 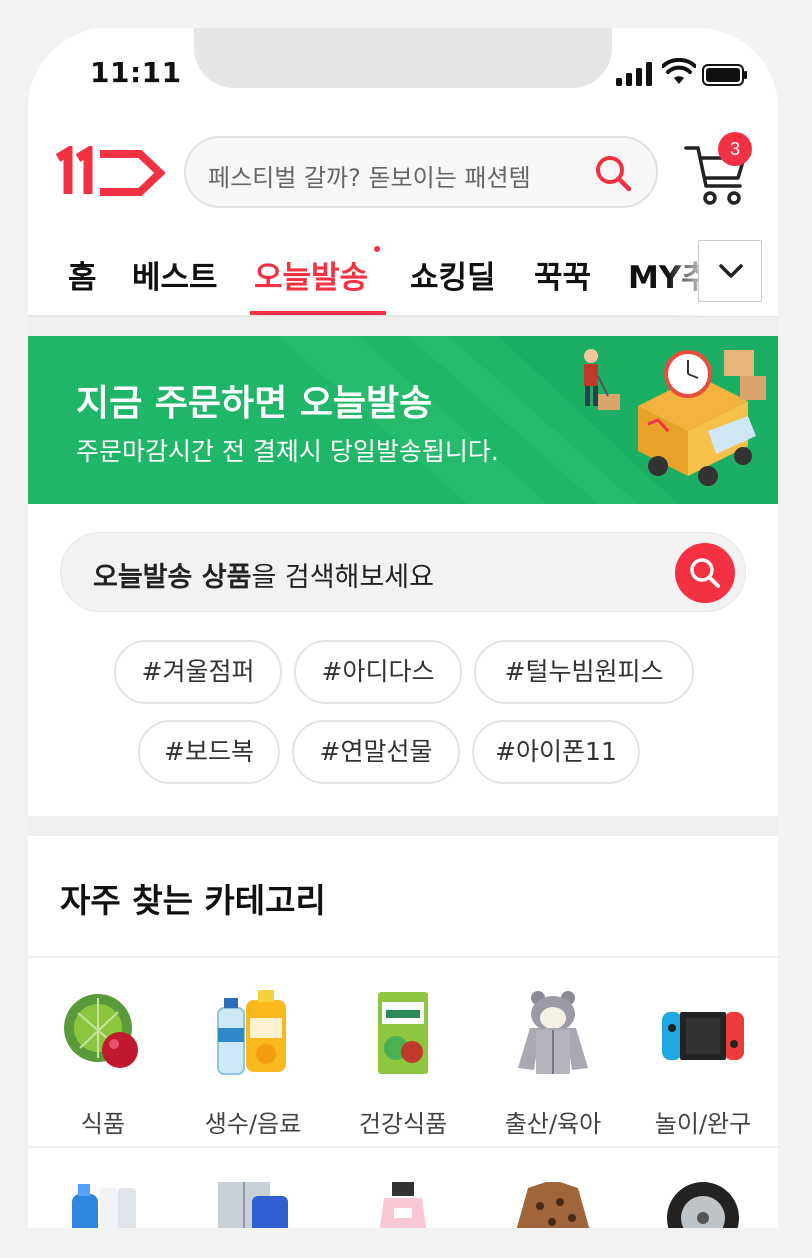 What do you see at coordinates (193, 900) in the screenshot?
I see `category-section-title: 자주 찾는 카테고리` at bounding box center [193, 900].